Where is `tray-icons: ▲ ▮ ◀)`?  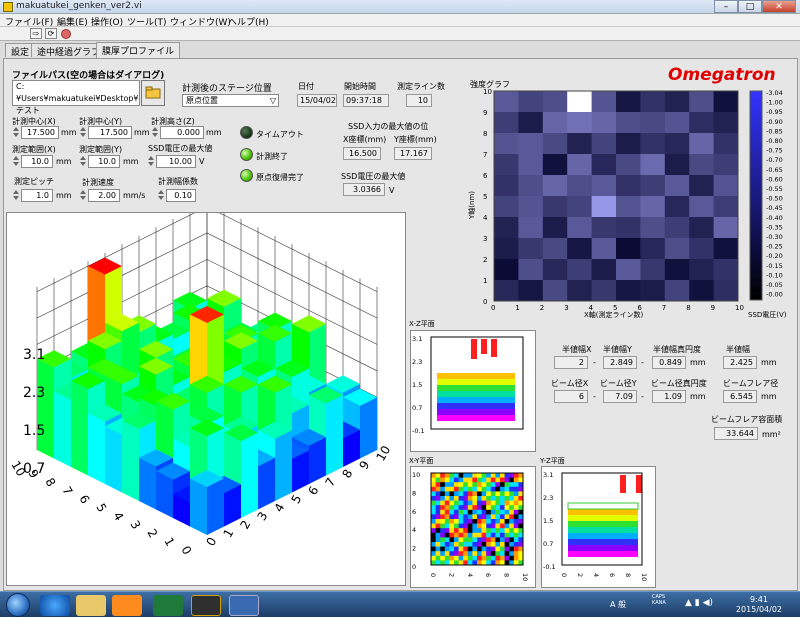
tray-icons: ▲ ▮ ◀) is located at coordinates (699, 603).